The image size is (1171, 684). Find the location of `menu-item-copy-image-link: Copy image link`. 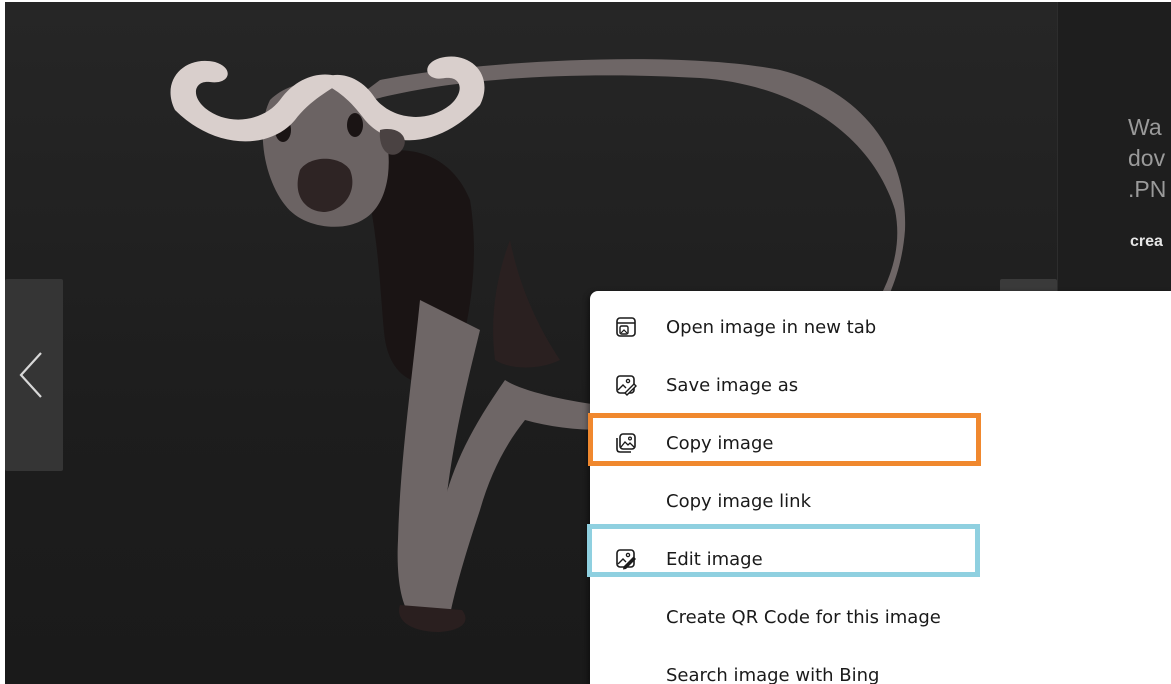

menu-item-copy-image-link: Copy image link is located at coordinates (880, 499).